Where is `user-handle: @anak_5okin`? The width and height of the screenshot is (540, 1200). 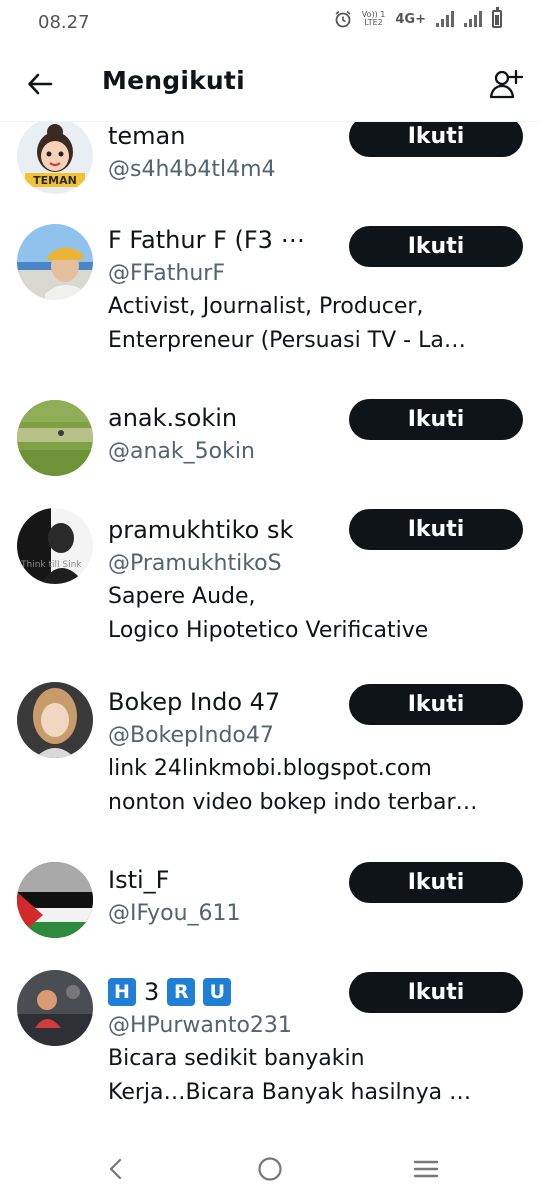
user-handle: @anak_5okin is located at coordinates (181, 451).